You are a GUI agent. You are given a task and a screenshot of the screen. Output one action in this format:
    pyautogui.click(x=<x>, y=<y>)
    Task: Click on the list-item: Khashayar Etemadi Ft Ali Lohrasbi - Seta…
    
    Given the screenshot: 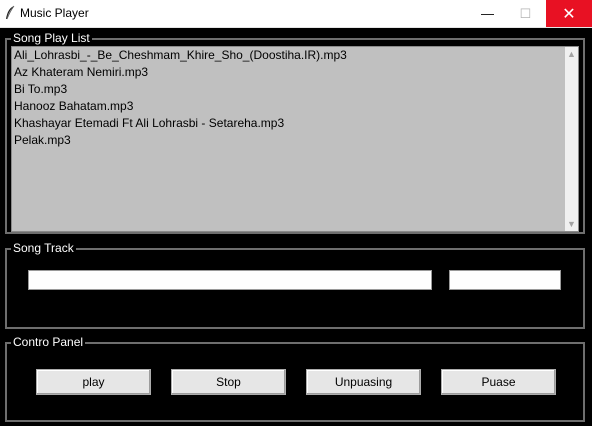 What is the action you would take?
    pyautogui.click(x=149, y=123)
    